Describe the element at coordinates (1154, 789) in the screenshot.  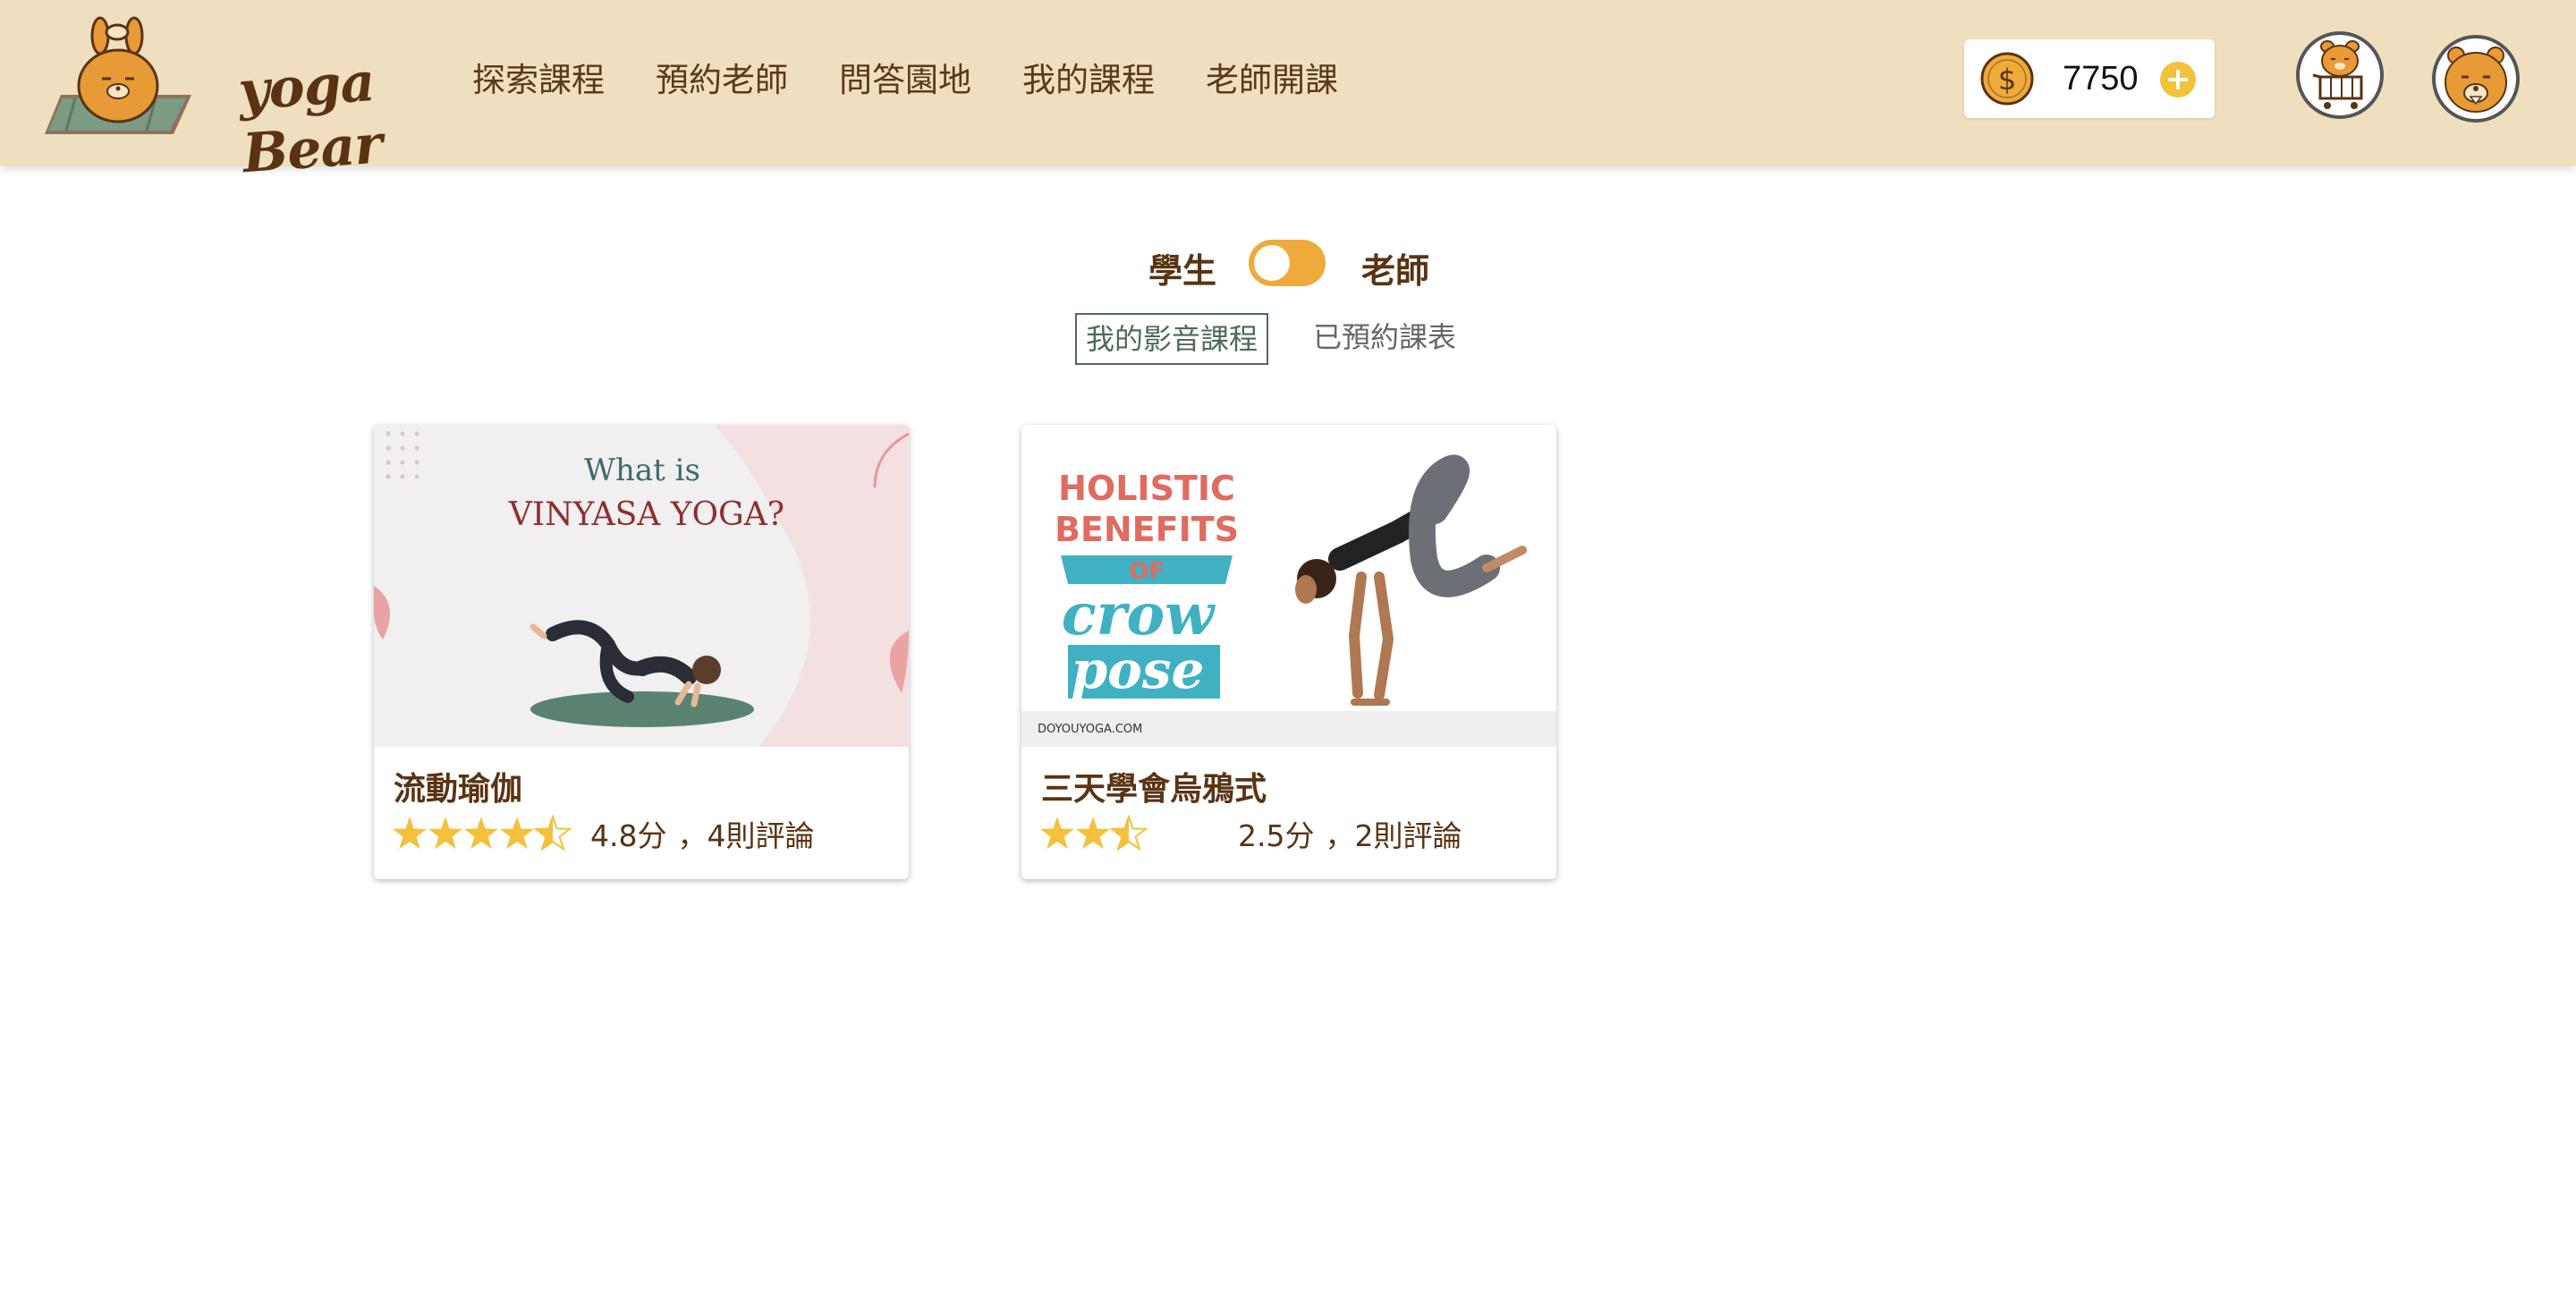
I see `course-title: 三天學會烏鴉式` at that location.